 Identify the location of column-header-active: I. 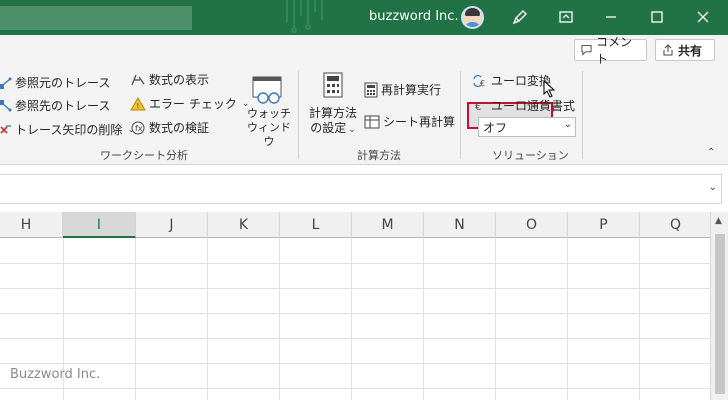
(99, 225).